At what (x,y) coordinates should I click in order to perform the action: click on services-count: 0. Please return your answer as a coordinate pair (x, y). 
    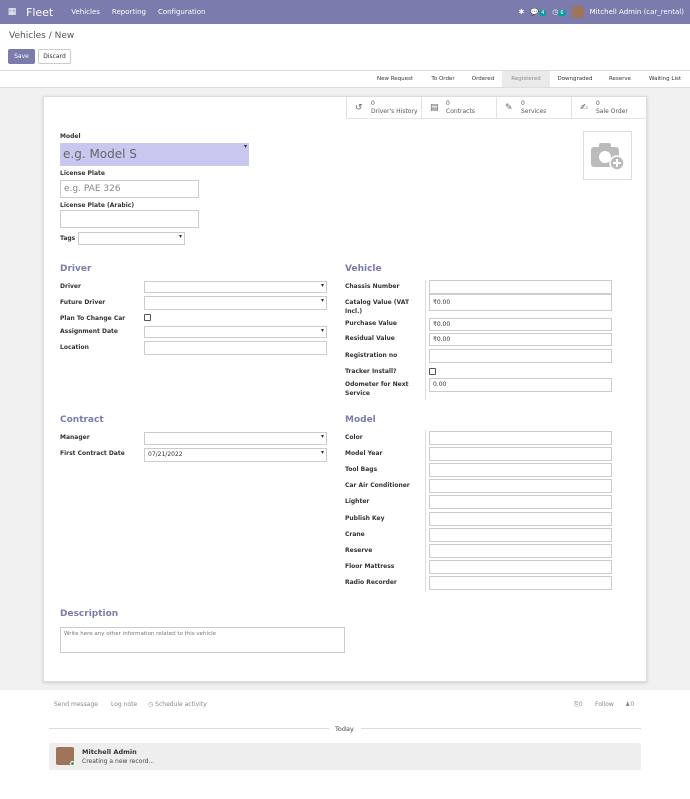
    Looking at the image, I should click on (523, 103).